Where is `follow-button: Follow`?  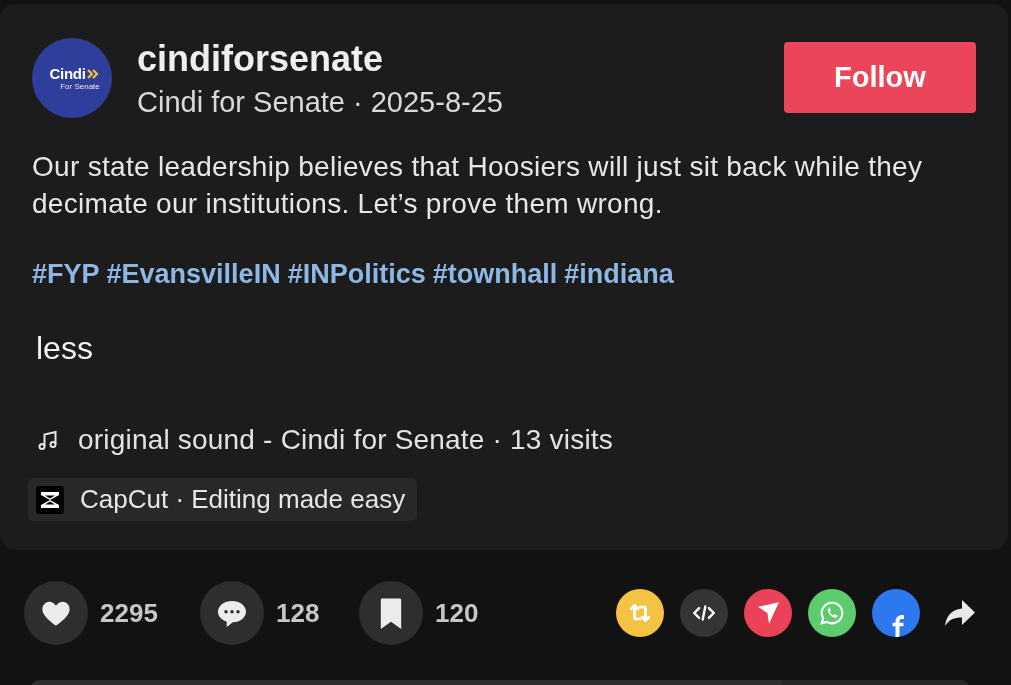
follow-button: Follow is located at coordinates (880, 77).